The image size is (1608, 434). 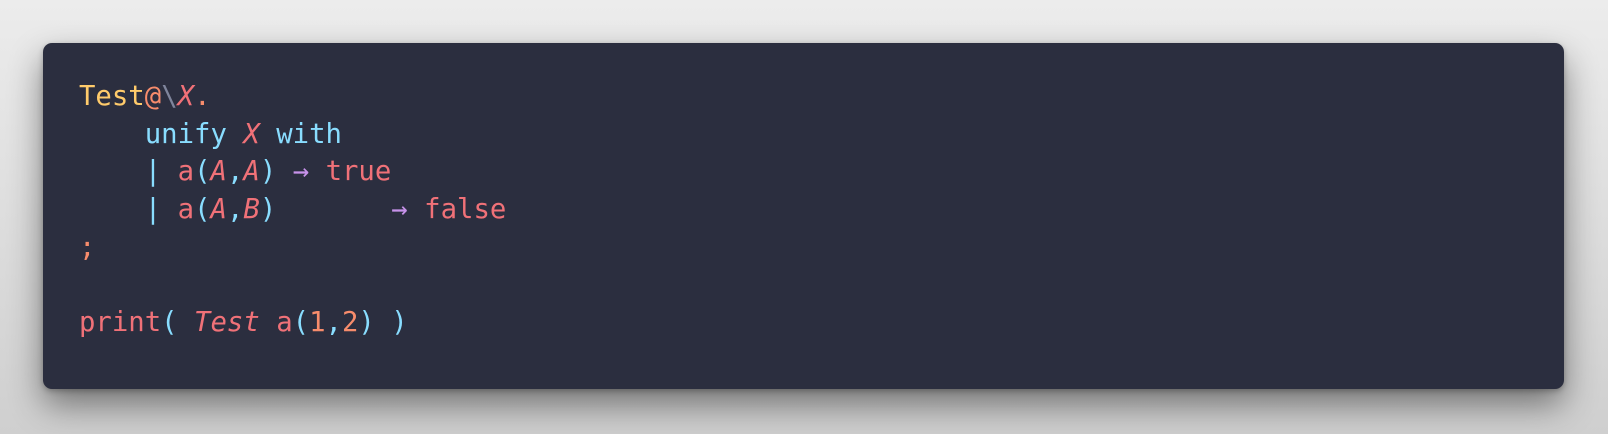 I want to click on code-line-3: | a(A,A) → true, so click(x=292, y=172).